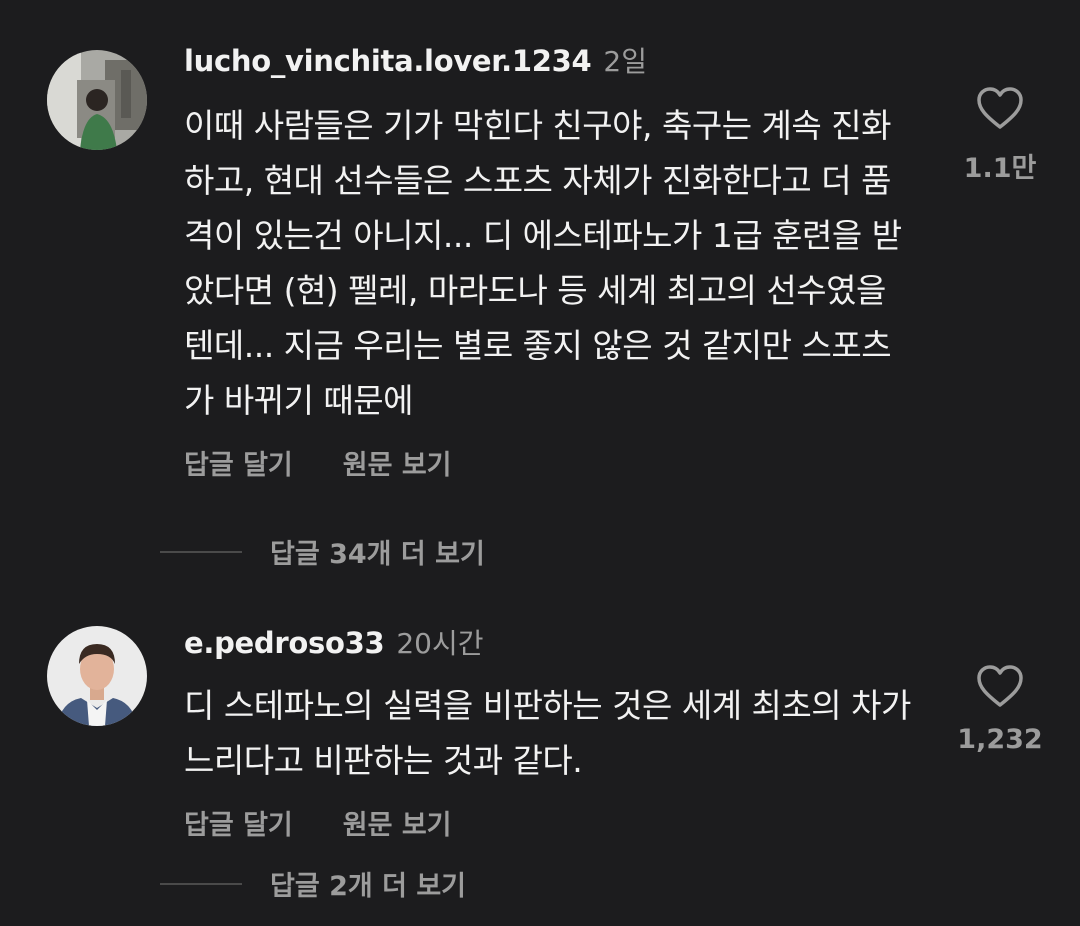  What do you see at coordinates (388, 61) in the screenshot?
I see `username: lucho_vinchita.lover.1234` at bounding box center [388, 61].